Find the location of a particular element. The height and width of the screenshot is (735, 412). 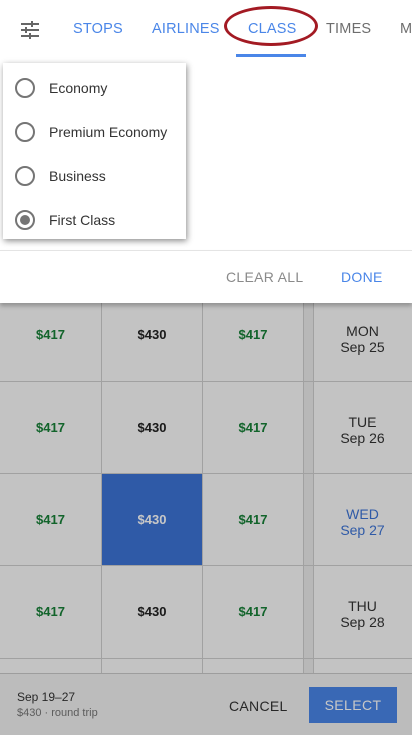

option-economy: Economy is located at coordinates (94, 88).